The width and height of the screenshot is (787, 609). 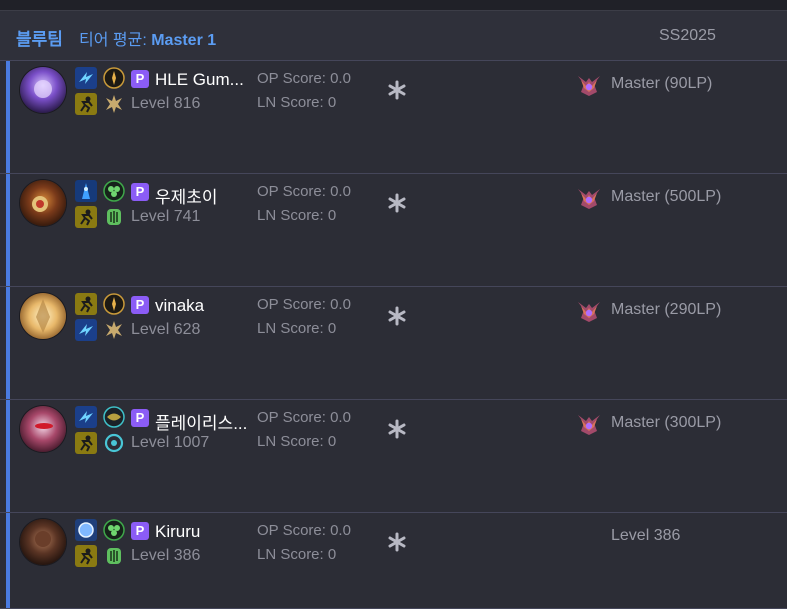 I want to click on inspiration-rune-icon, so click(x=114, y=443).